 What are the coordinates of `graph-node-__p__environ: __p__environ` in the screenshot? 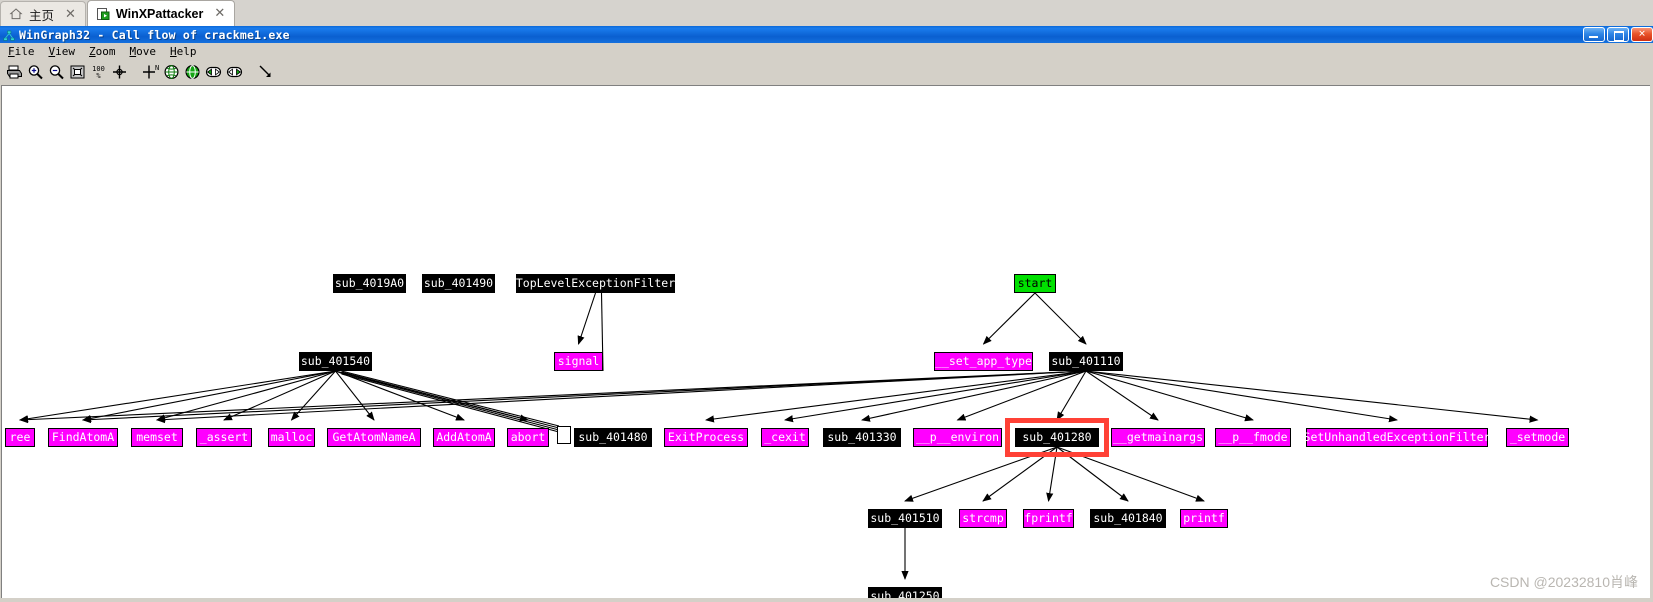 It's located at (957, 437).